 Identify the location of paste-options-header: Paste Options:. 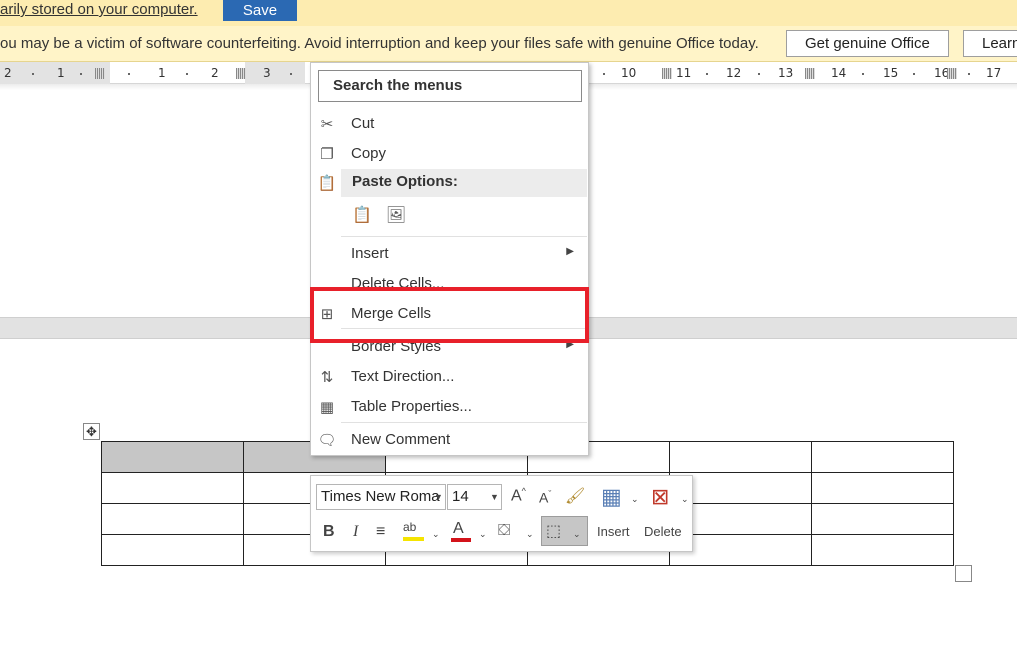
(464, 183).